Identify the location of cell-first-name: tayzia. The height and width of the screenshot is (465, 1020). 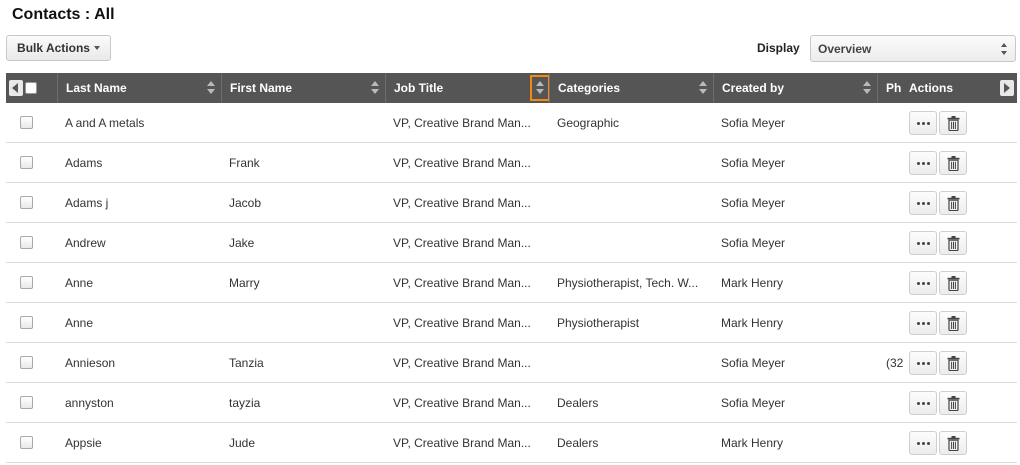
(245, 402).